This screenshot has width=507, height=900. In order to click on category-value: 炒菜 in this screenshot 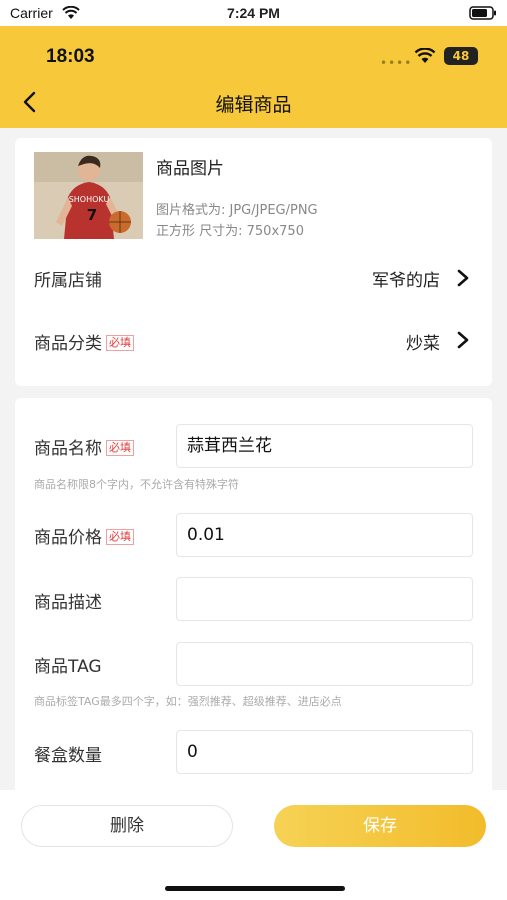, I will do `click(423, 344)`.